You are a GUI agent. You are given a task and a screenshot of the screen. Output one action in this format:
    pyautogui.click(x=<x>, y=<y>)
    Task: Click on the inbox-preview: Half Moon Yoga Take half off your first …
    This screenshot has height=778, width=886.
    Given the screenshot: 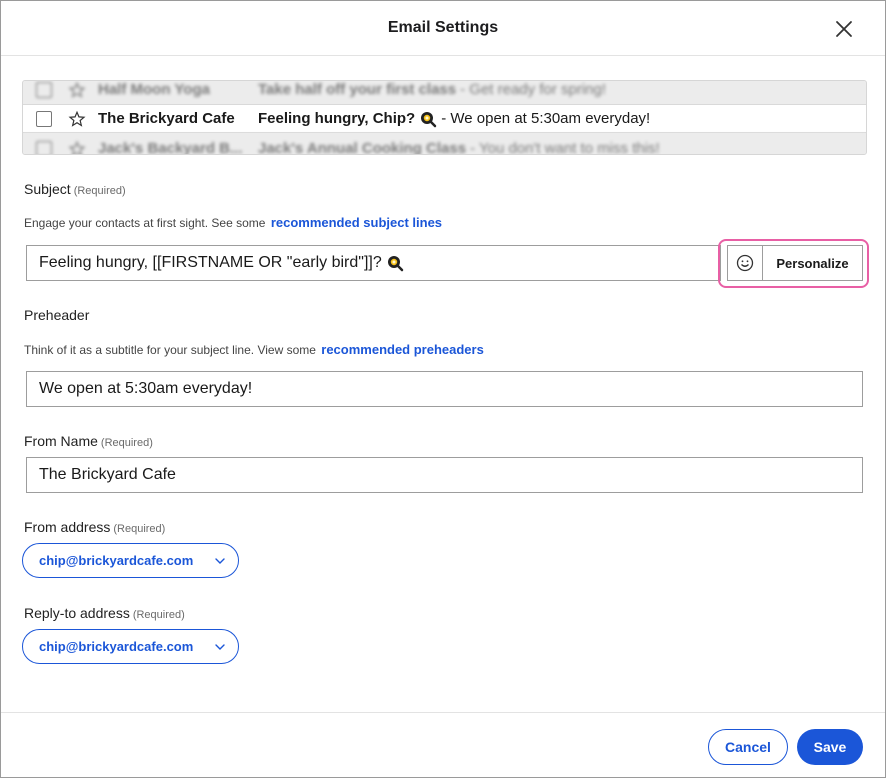 What is the action you would take?
    pyautogui.click(x=444, y=117)
    